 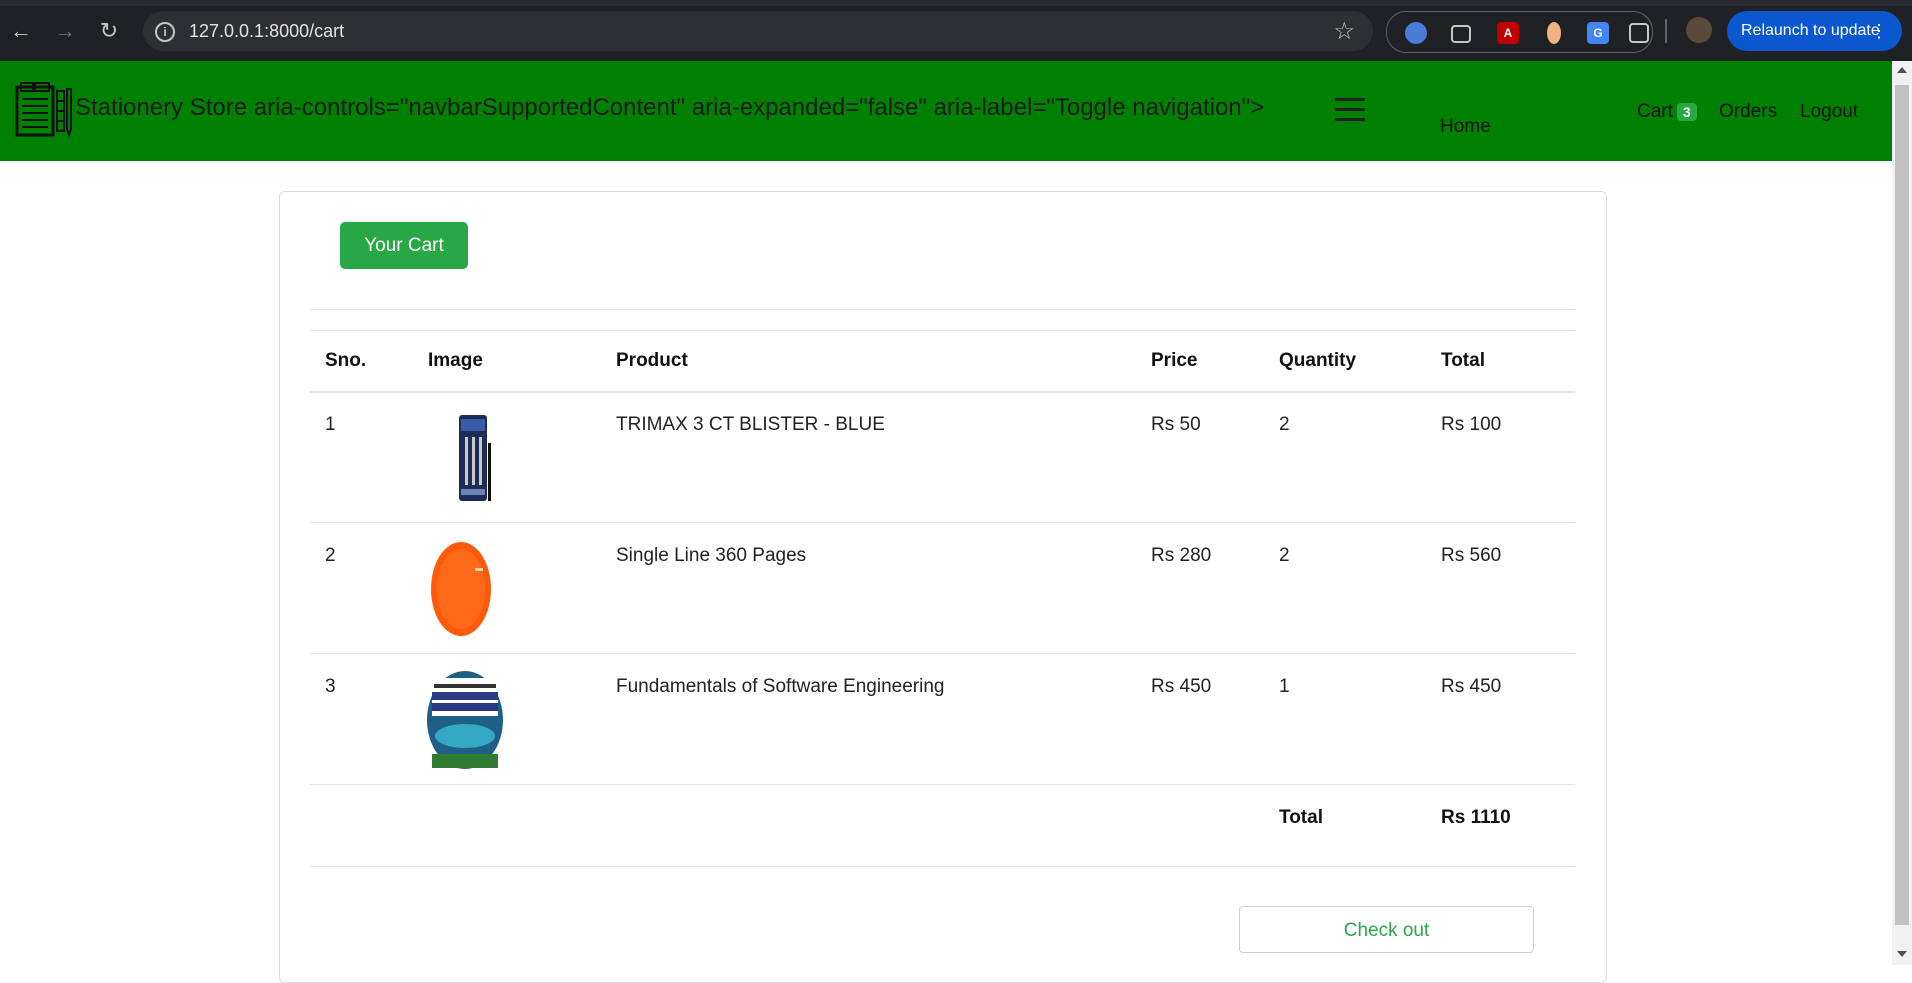 I want to click on profile-avatar, so click(x=1699, y=30).